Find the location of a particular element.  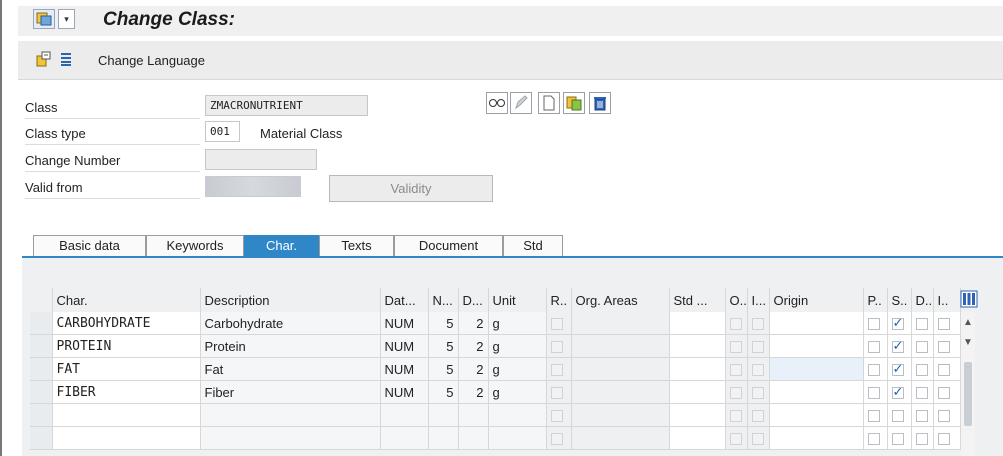

hierarchy-icon is located at coordinates (66, 59).